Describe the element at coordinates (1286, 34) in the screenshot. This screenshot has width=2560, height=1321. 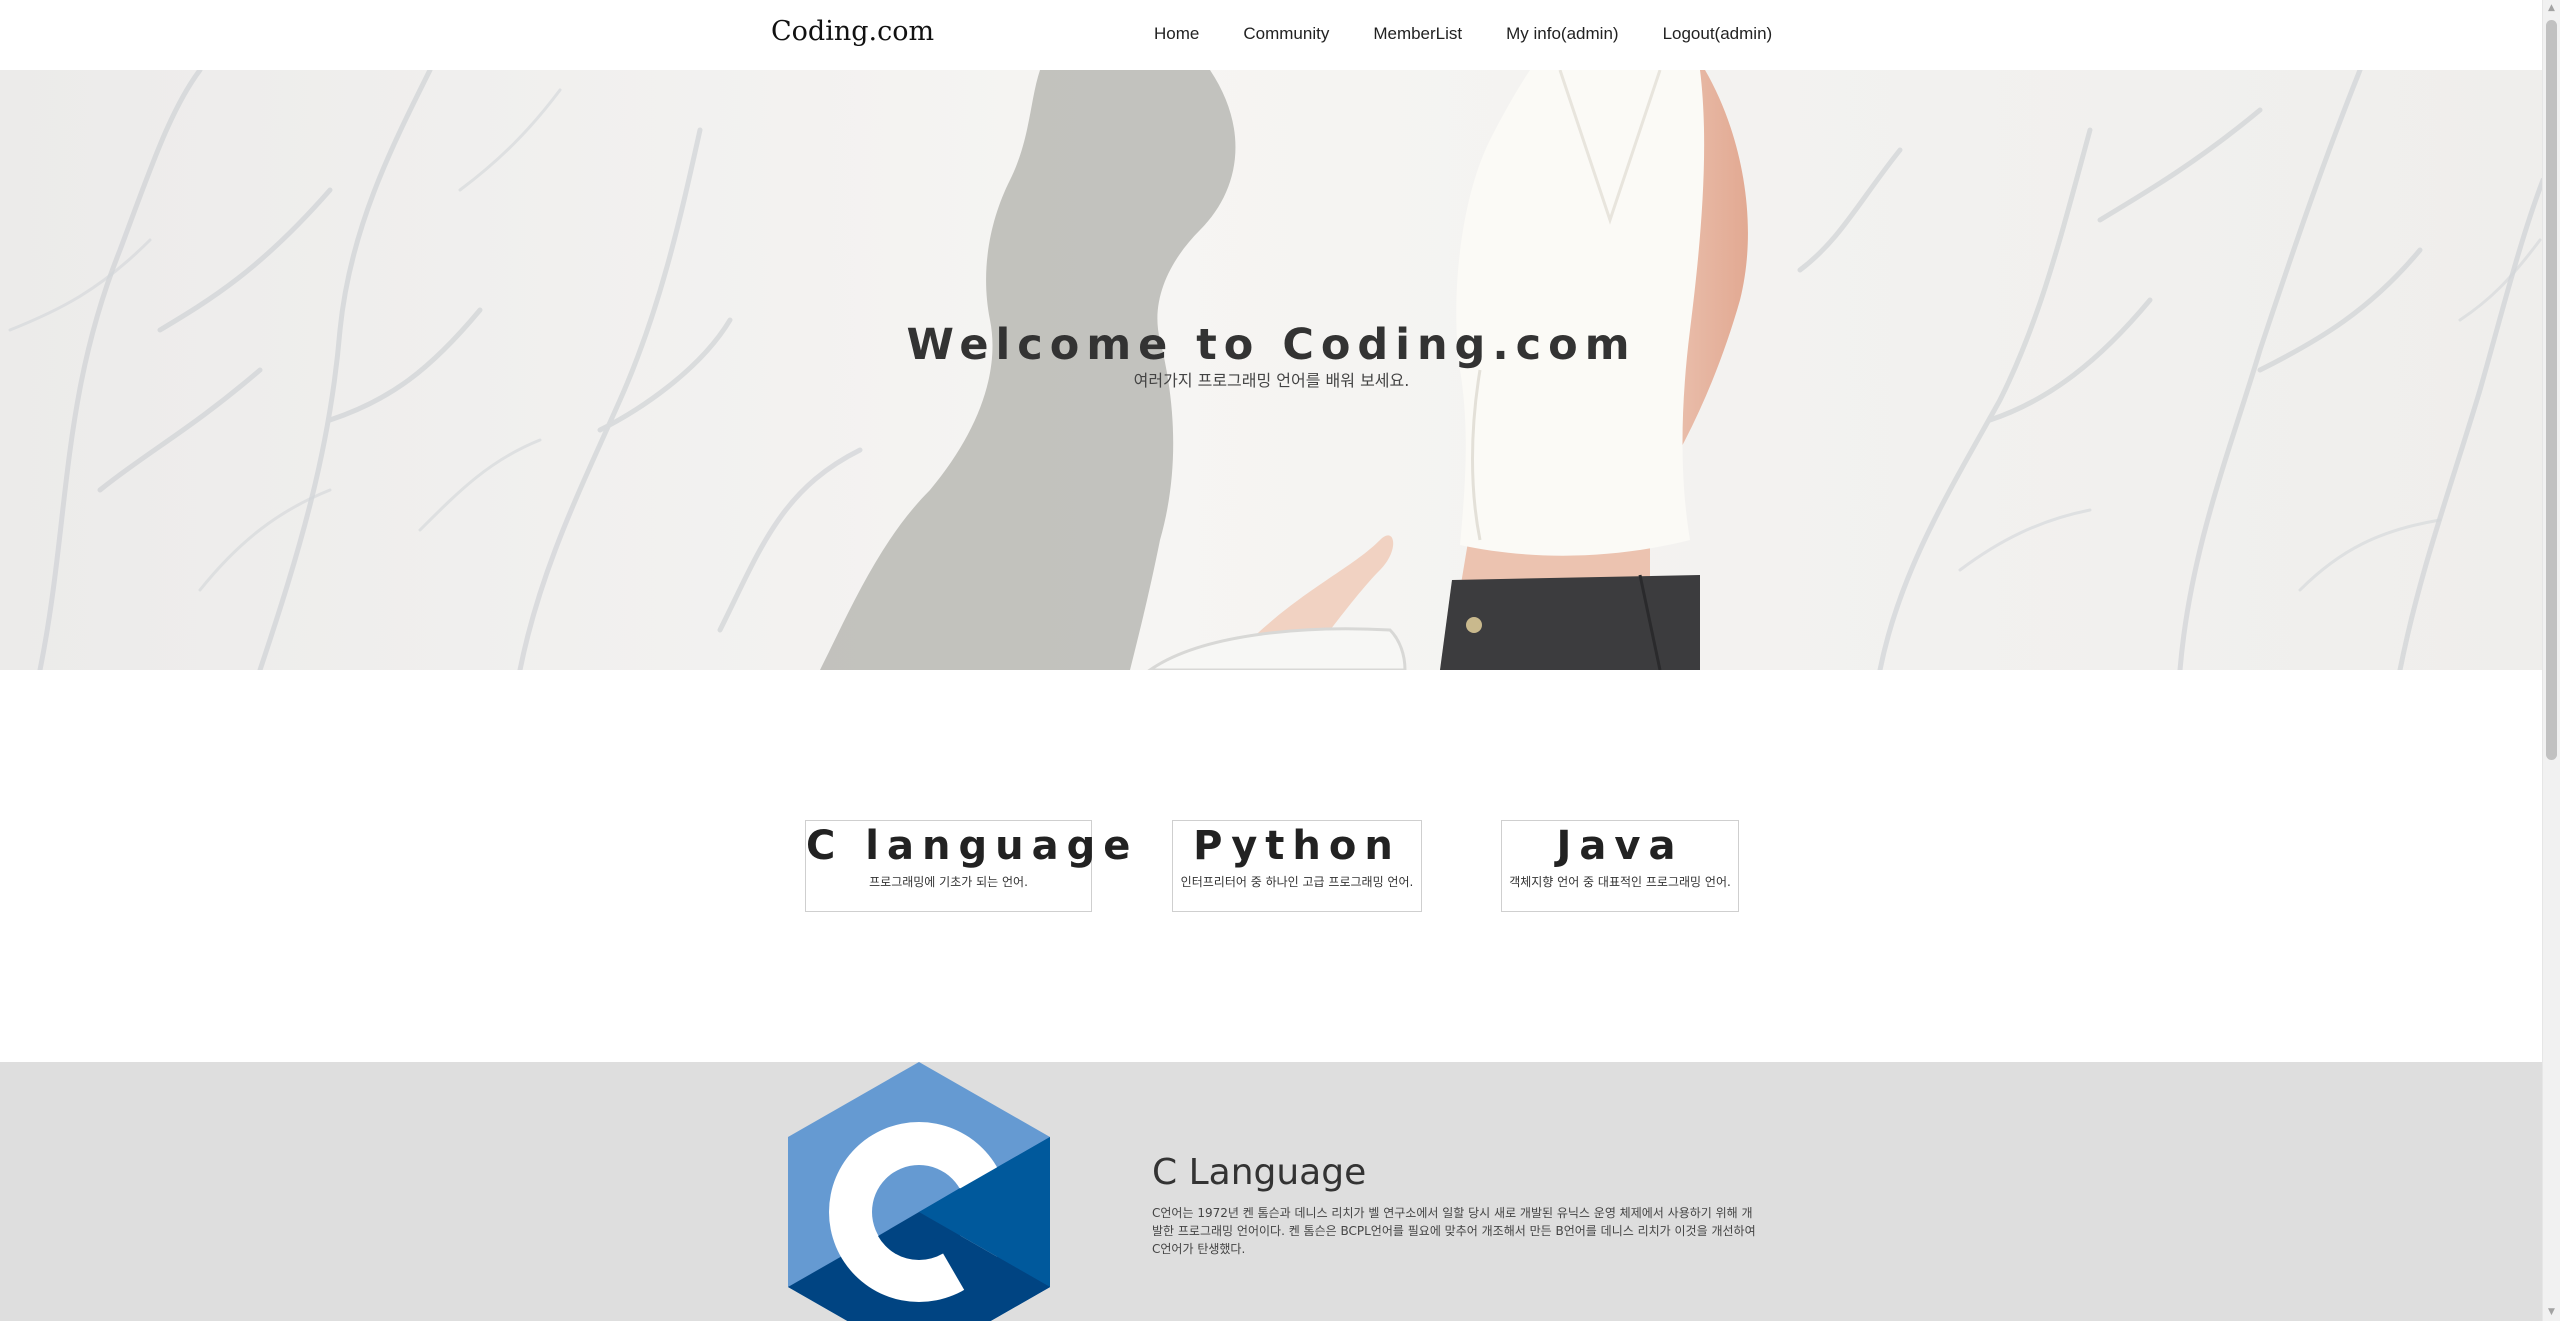
I see `nav-community: Community` at that location.